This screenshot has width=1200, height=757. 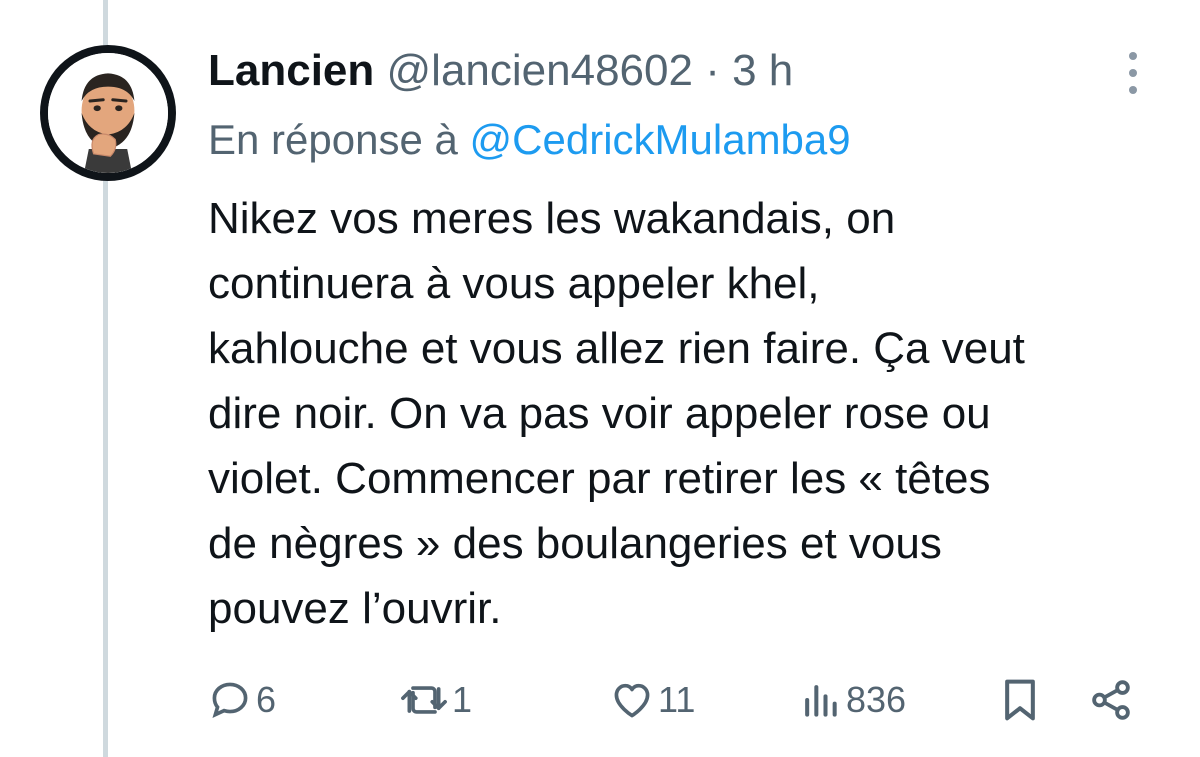 I want to click on share-icon, so click(x=1111, y=700).